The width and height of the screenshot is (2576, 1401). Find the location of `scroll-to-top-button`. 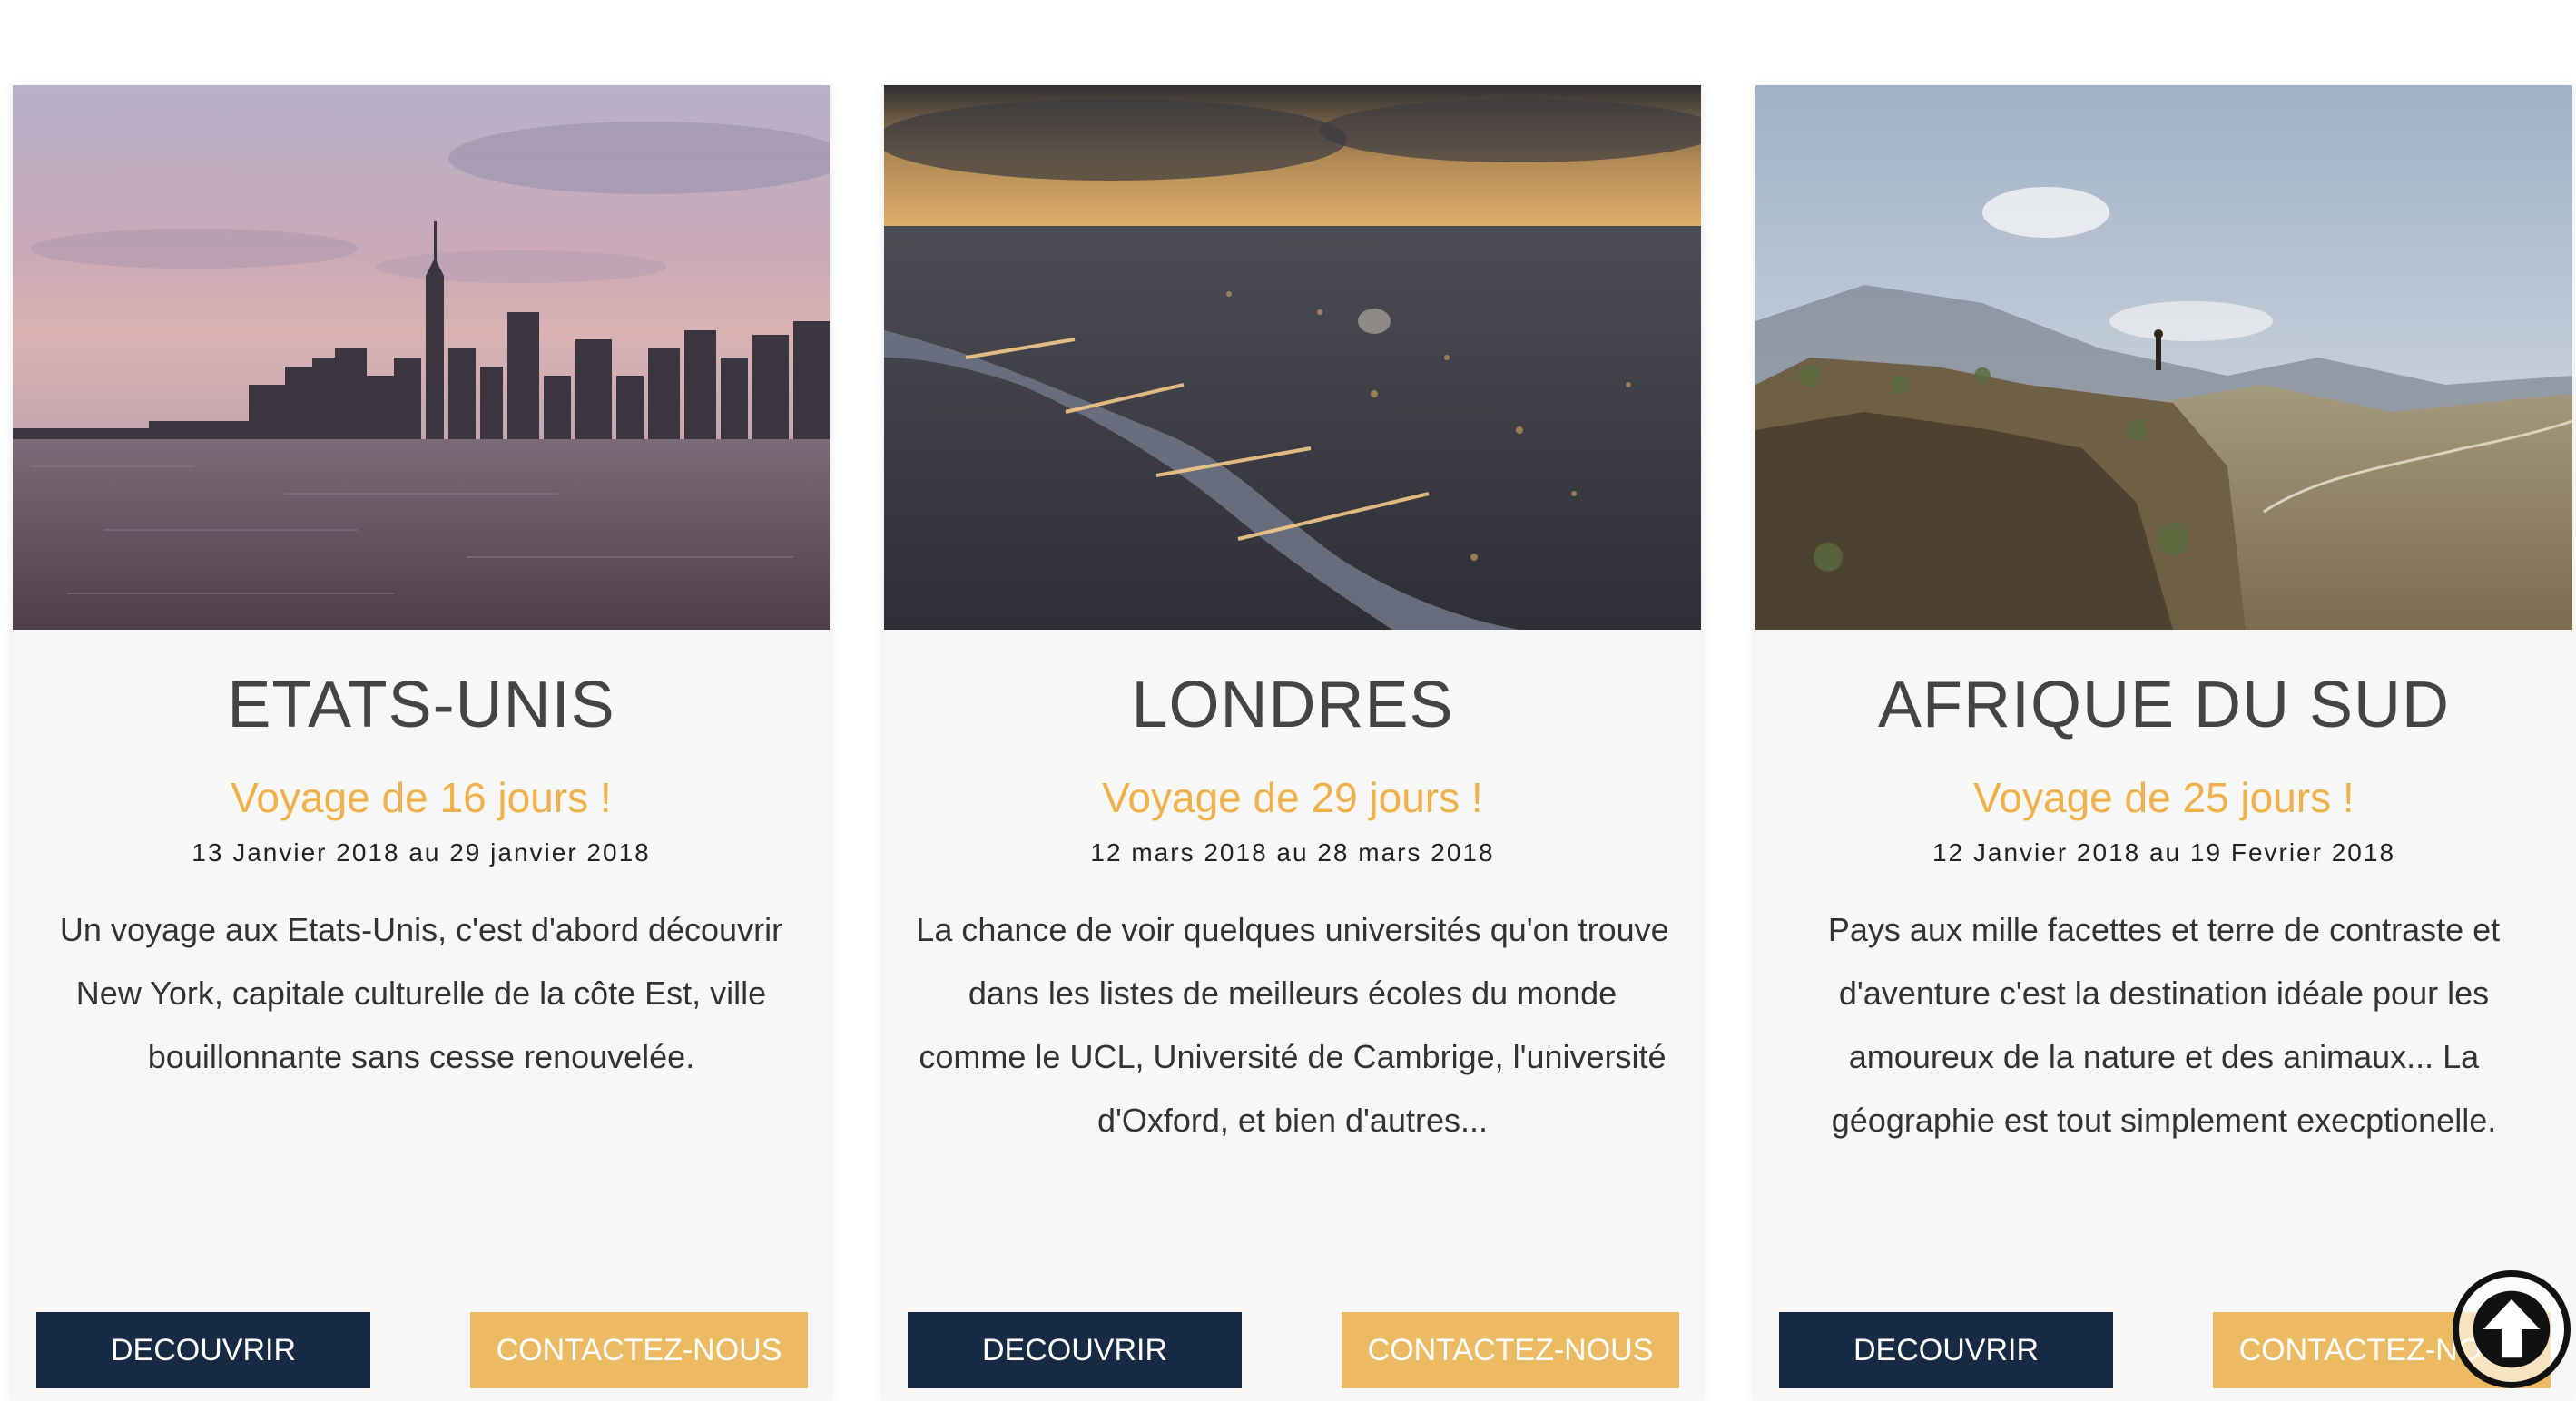

scroll-to-top-button is located at coordinates (2512, 1329).